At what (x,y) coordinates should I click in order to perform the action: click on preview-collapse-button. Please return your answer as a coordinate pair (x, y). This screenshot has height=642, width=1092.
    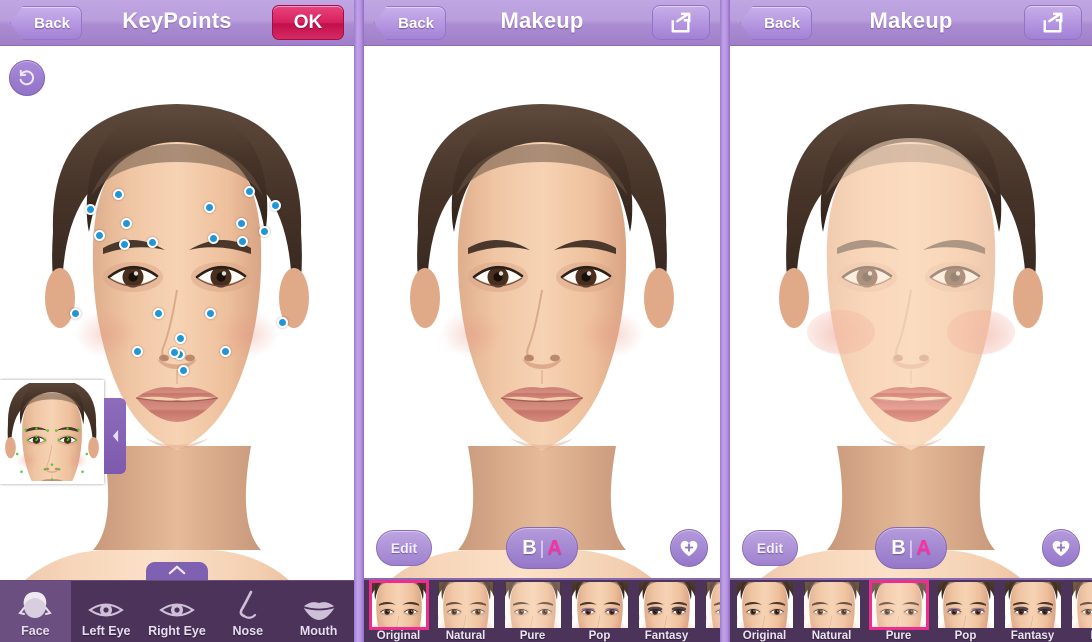
    Looking at the image, I should click on (115, 436).